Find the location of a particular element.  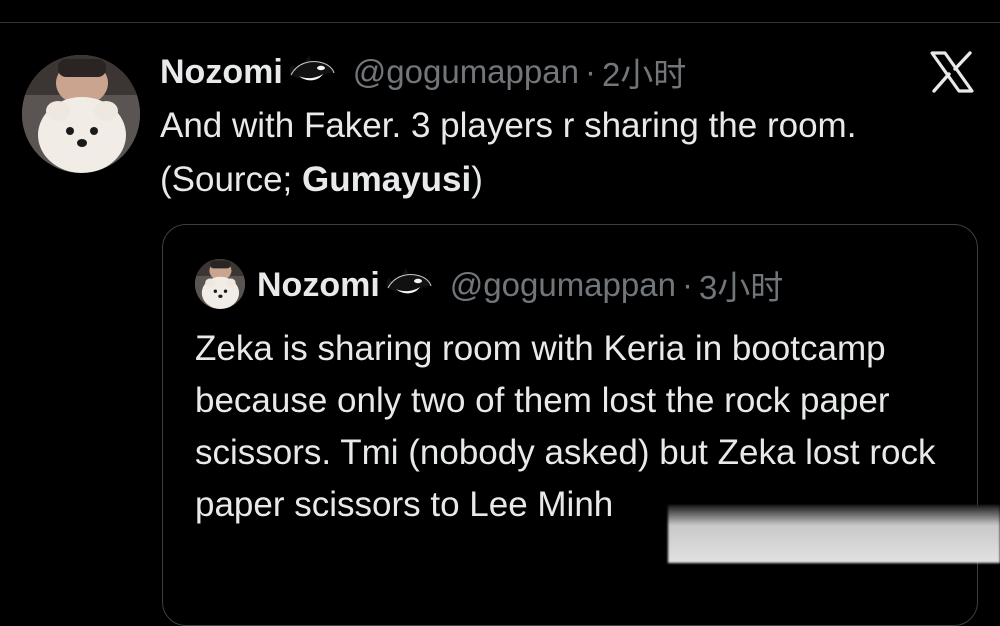

quoted-display-name: Nozomi is located at coordinates (318, 285).